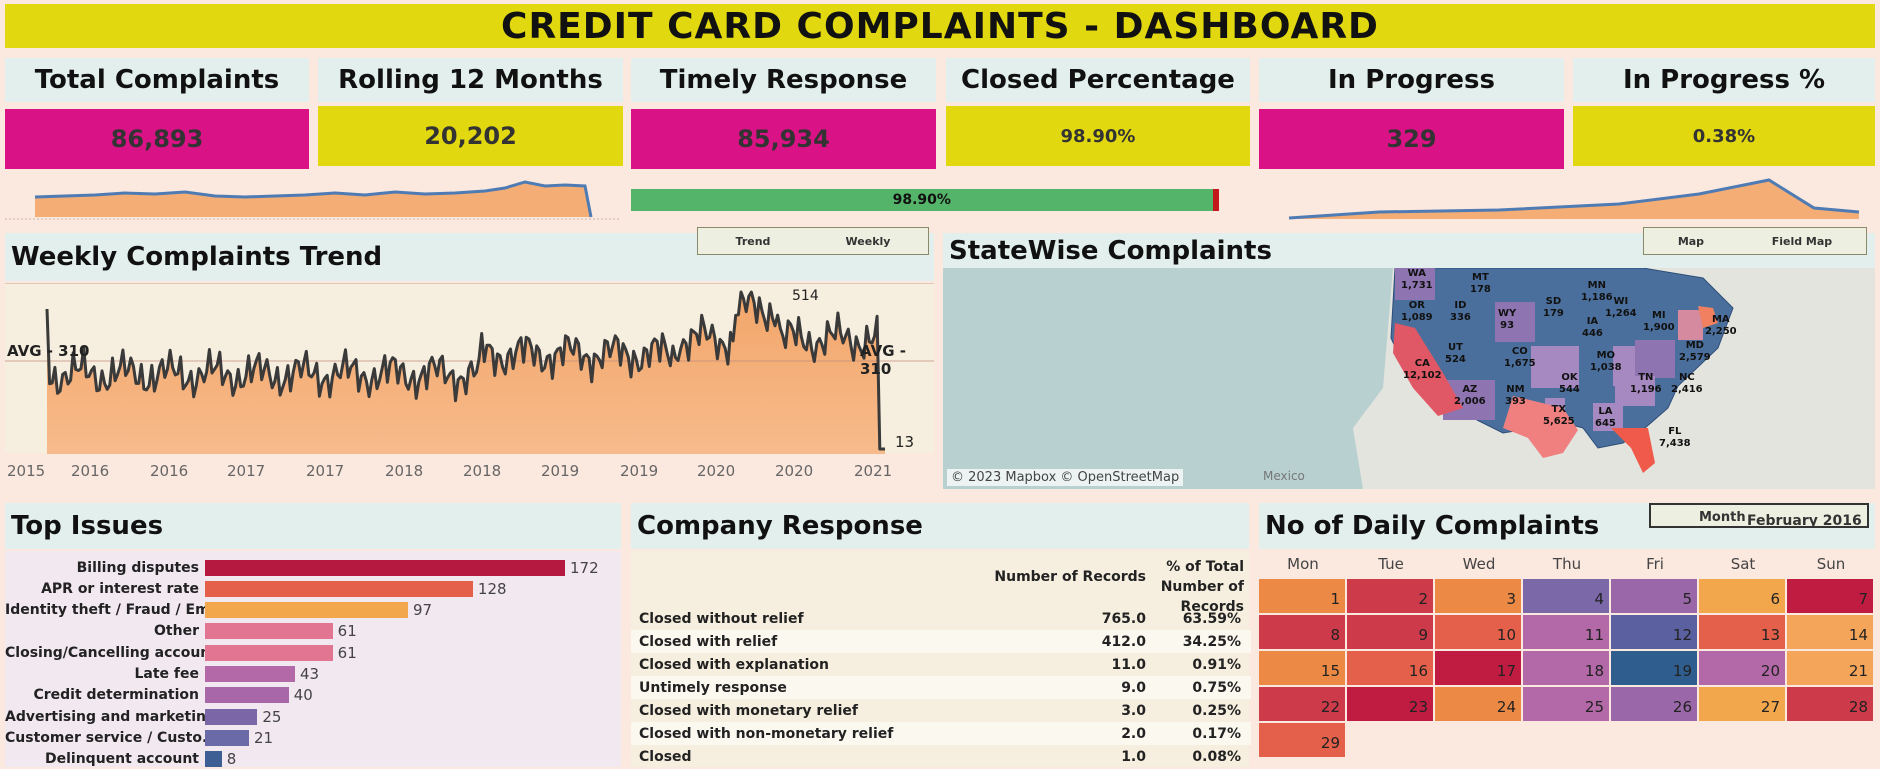 Image resolution: width=1880 pixels, height=769 pixels. I want to click on month-filter: Month February 2016, so click(1759, 515).